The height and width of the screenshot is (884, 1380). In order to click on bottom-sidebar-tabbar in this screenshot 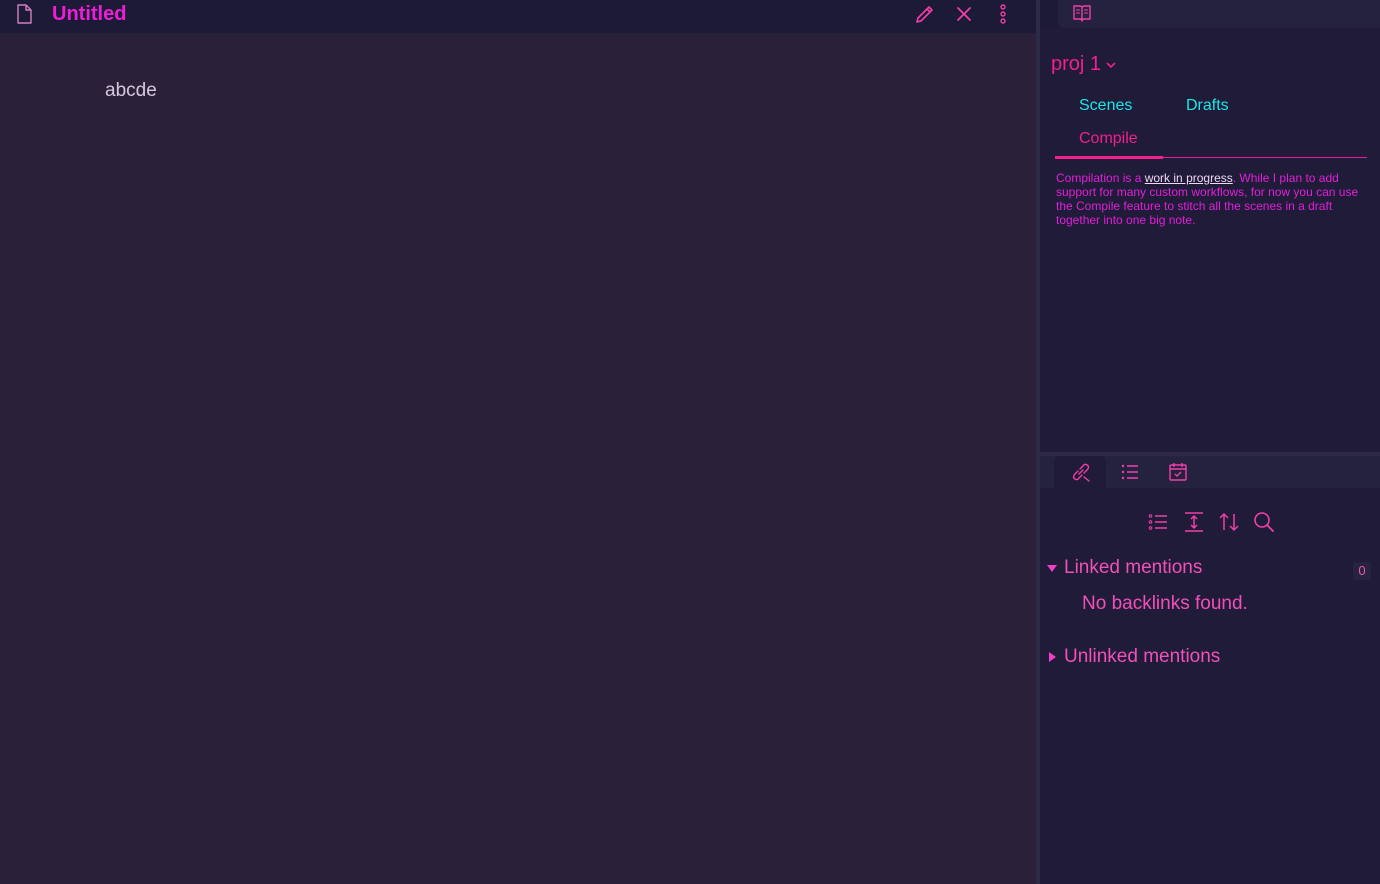, I will do `click(1210, 472)`.